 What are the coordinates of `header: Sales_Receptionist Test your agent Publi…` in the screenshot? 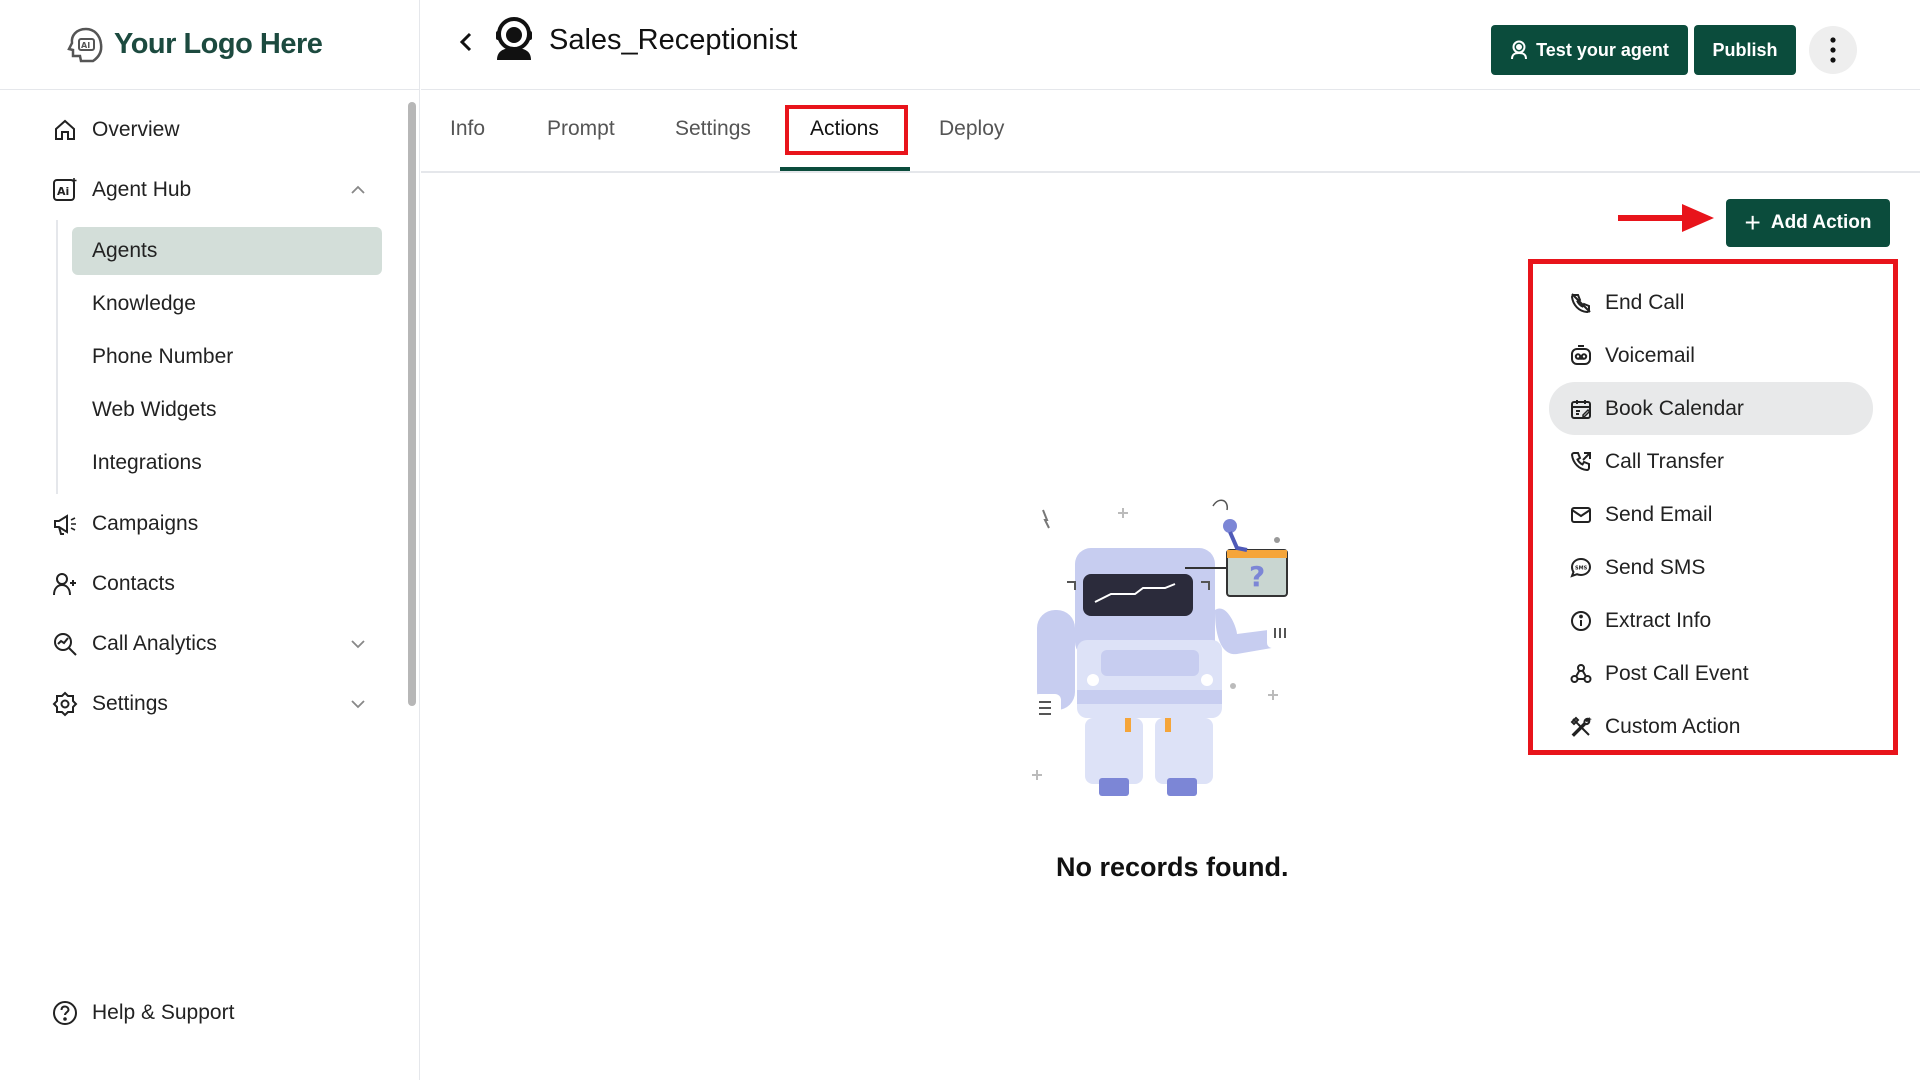 It's located at (1170, 45).